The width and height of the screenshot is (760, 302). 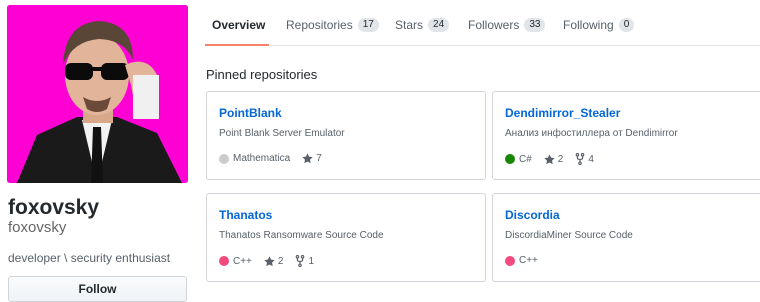 I want to click on repo-card: Discordia DiscordiaMiner Source Code C++, so click(x=626, y=237).